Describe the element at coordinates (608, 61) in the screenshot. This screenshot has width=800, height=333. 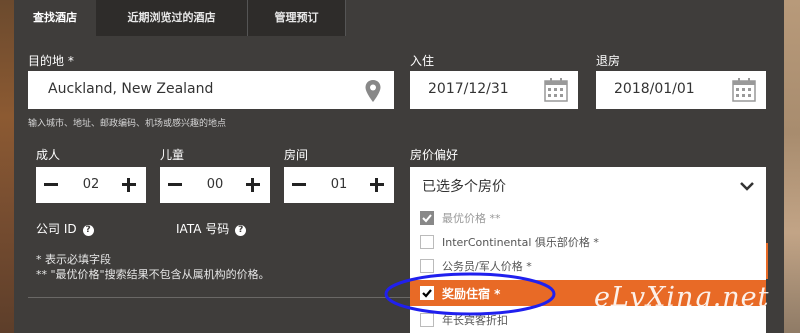
I see `checkout-label: 退房` at that location.